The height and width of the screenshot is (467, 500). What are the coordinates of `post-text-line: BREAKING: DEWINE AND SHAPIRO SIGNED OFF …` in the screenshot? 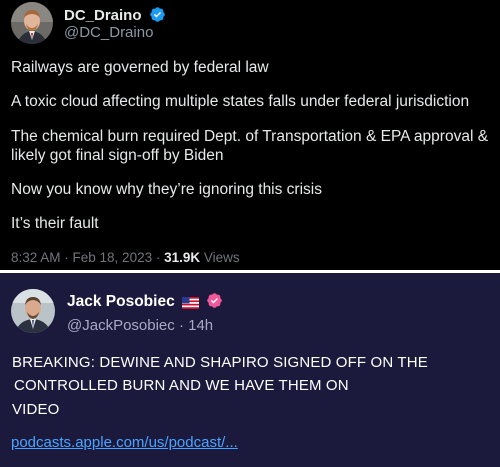 It's located at (220, 362).